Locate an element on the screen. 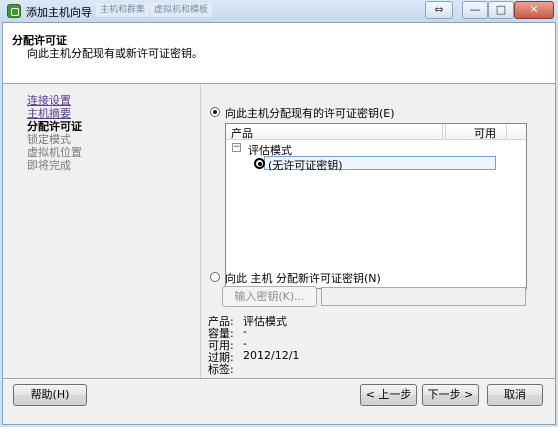 The height and width of the screenshot is (427, 558). new-license-radio is located at coordinates (215, 277).